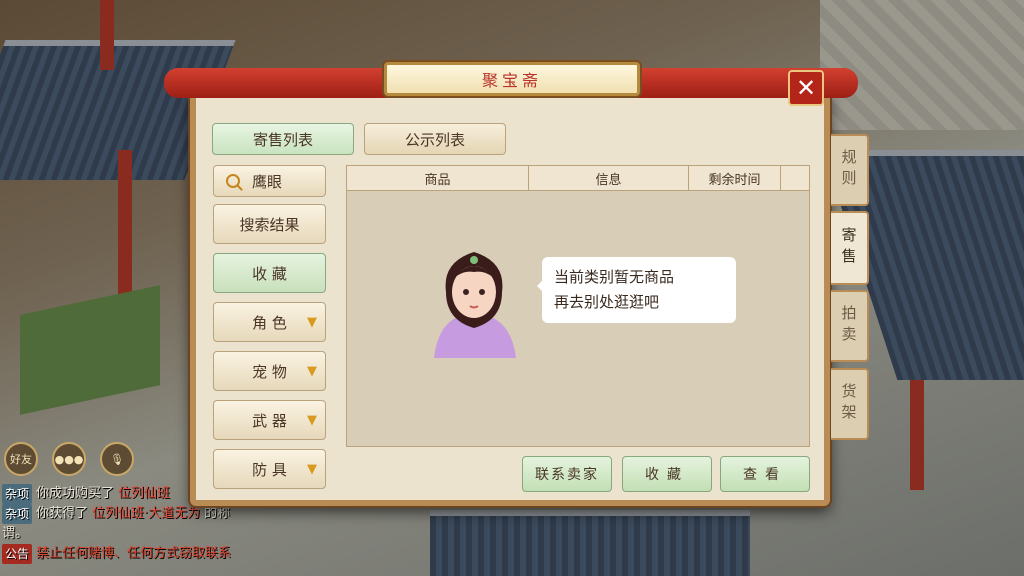 This screenshot has height=576, width=1024. What do you see at coordinates (850, 248) in the screenshot?
I see `tab-consignment: 寄售` at bounding box center [850, 248].